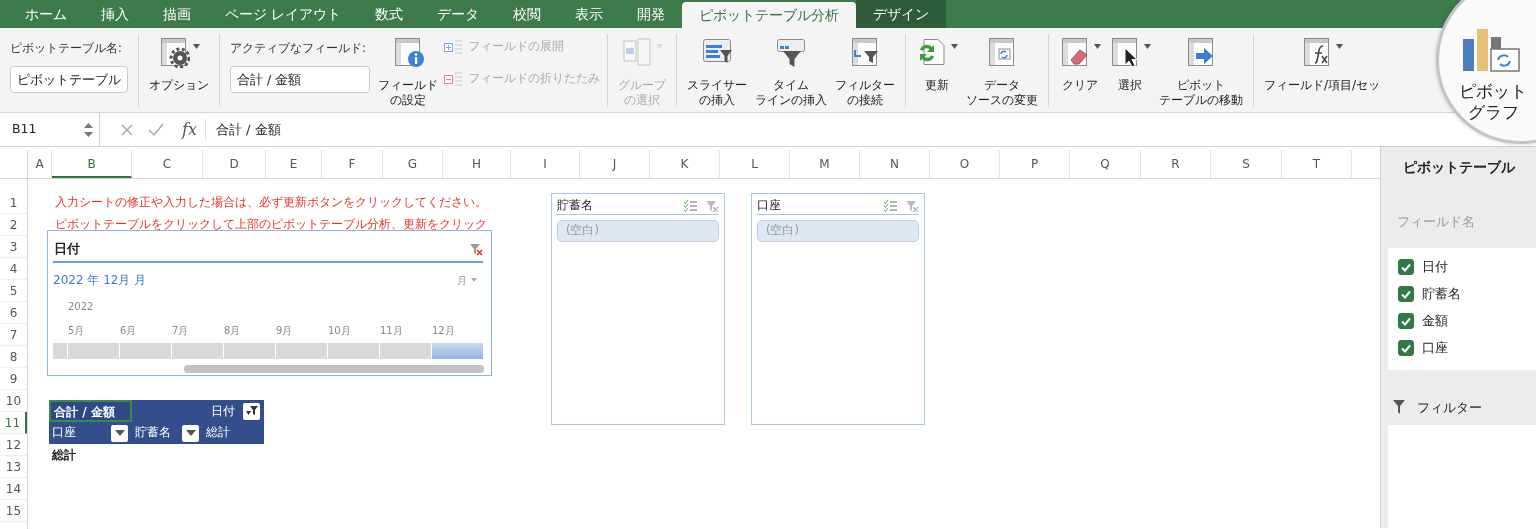  I want to click on column-header: O, so click(965, 164).